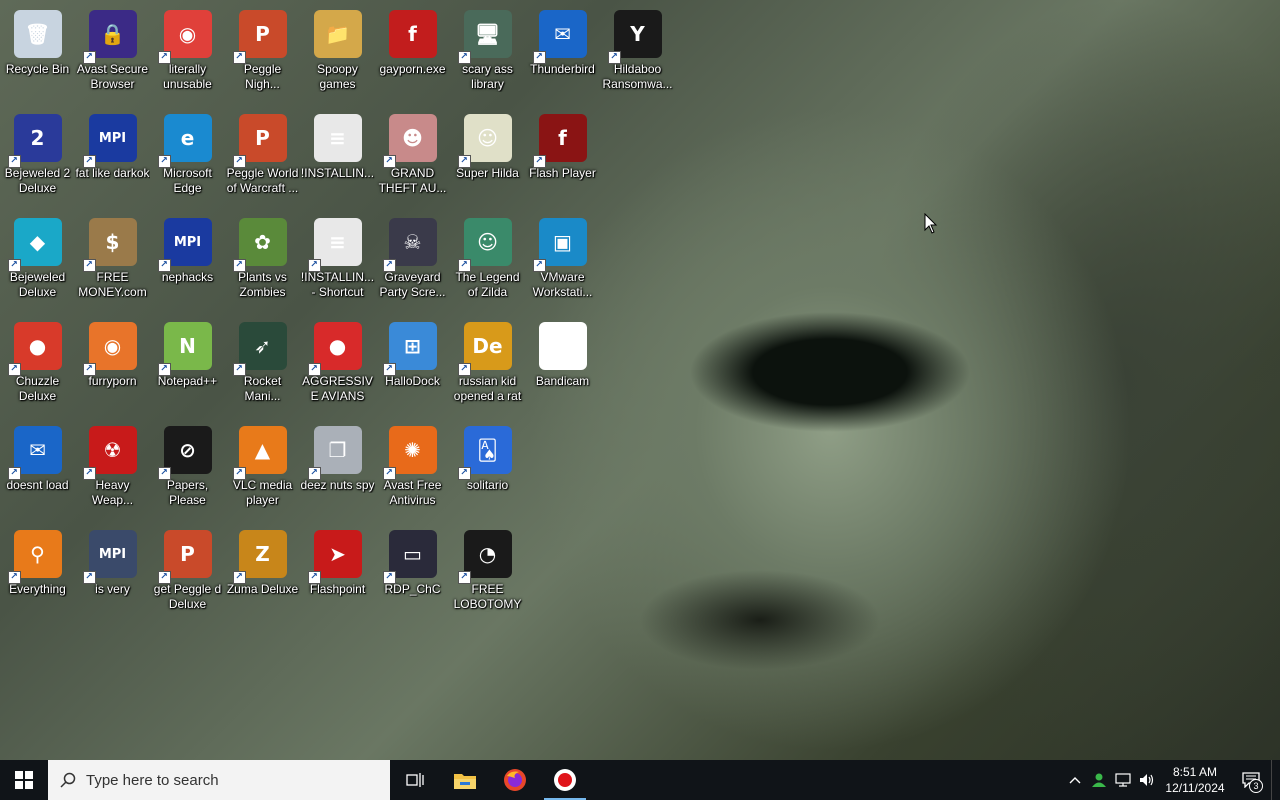 The height and width of the screenshot is (800, 1280). What do you see at coordinates (565, 780) in the screenshot?
I see `bandicam-taskbar-button` at bounding box center [565, 780].